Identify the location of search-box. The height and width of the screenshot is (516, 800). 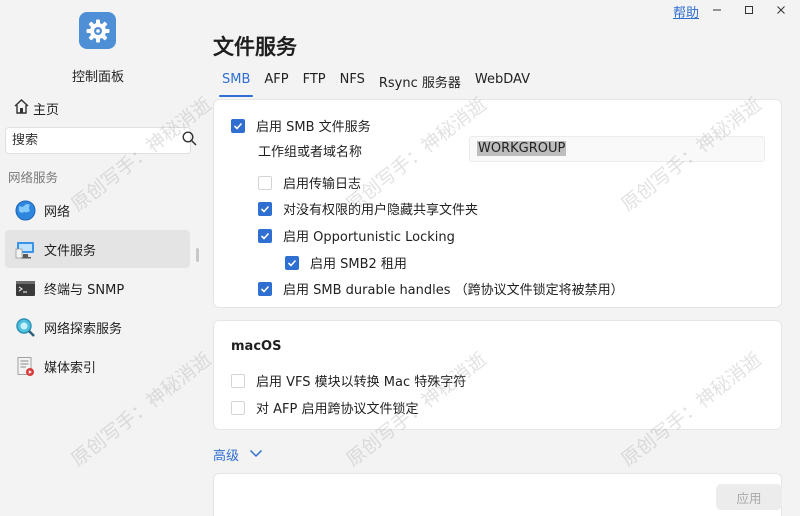
(101, 140).